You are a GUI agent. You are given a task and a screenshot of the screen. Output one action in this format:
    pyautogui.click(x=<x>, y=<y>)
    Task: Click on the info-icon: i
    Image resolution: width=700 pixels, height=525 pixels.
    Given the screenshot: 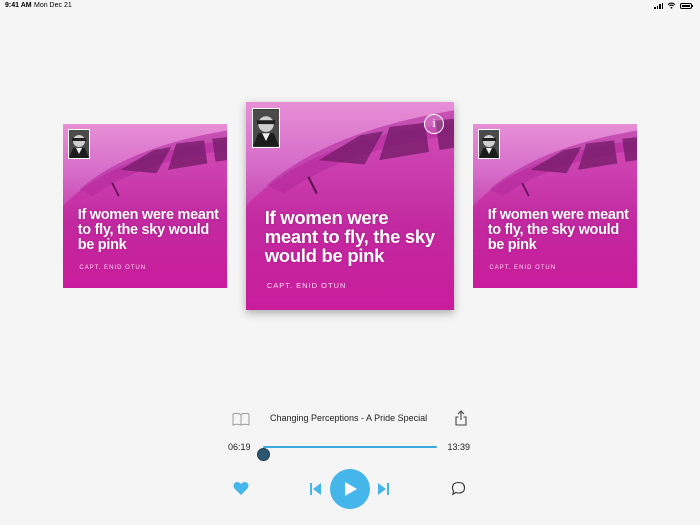 What is the action you would take?
    pyautogui.click(x=434, y=124)
    